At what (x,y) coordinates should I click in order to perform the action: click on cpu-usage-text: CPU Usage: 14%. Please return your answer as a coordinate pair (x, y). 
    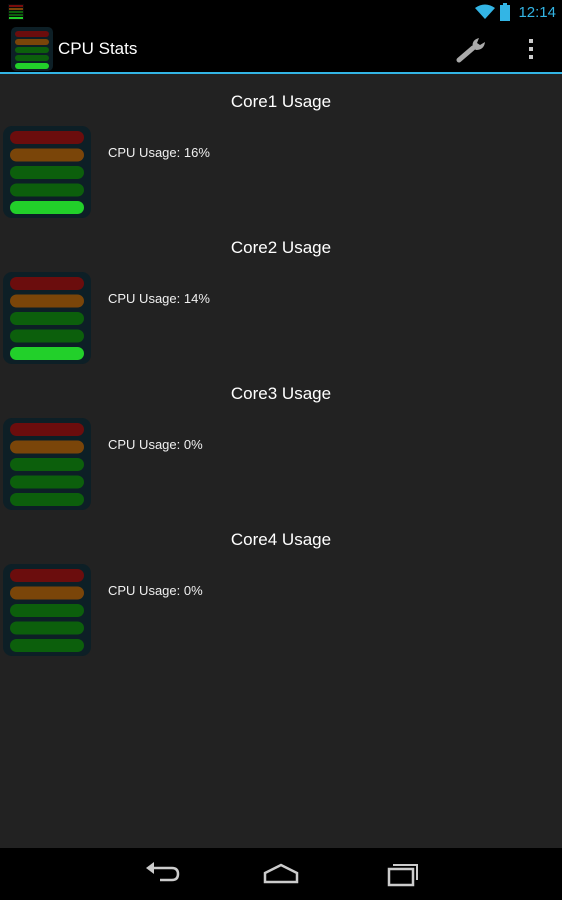
    Looking at the image, I should click on (159, 298).